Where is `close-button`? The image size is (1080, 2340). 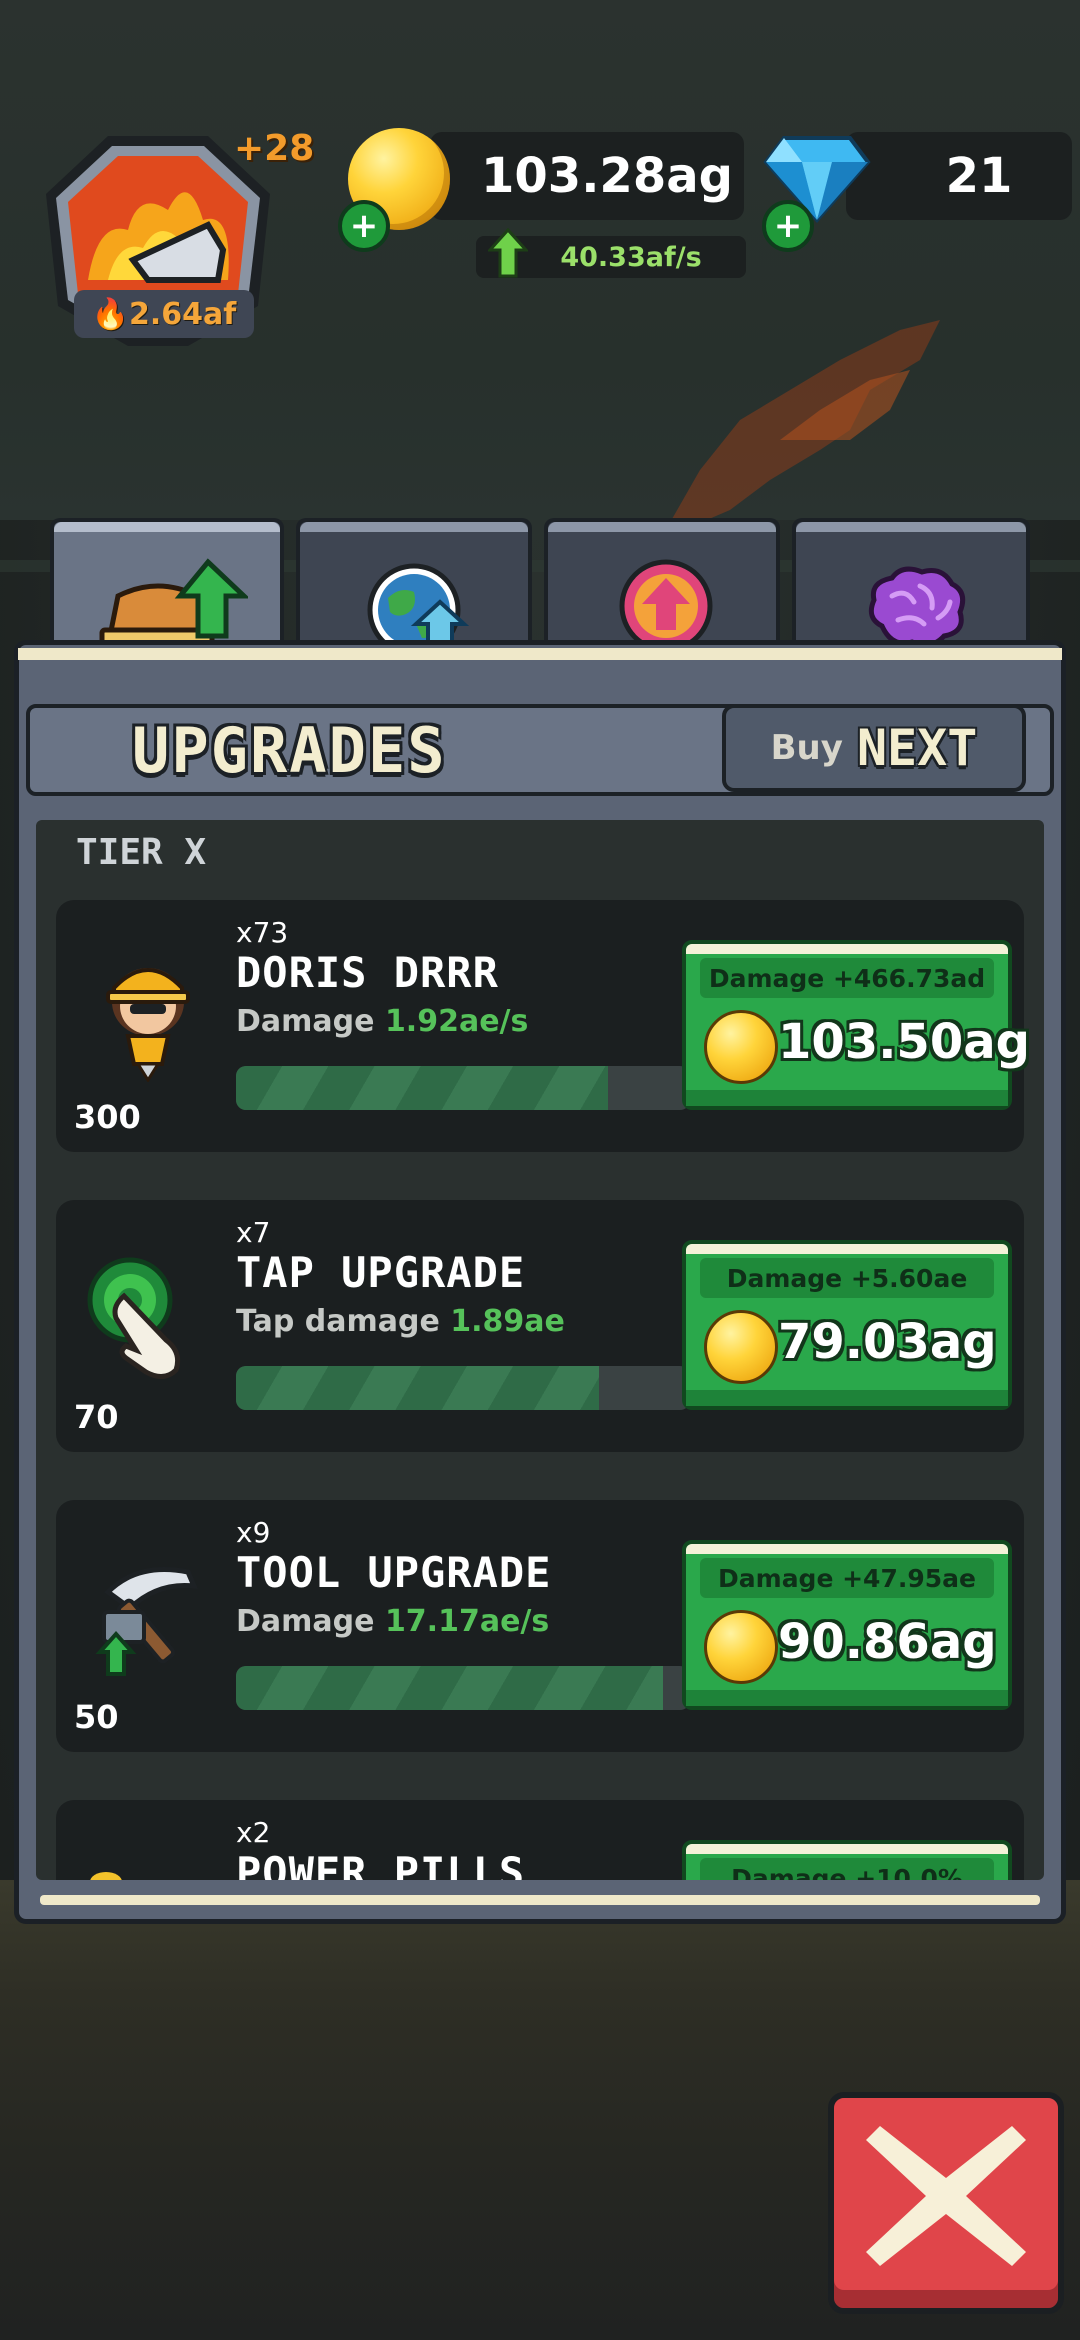 close-button is located at coordinates (946, 2203).